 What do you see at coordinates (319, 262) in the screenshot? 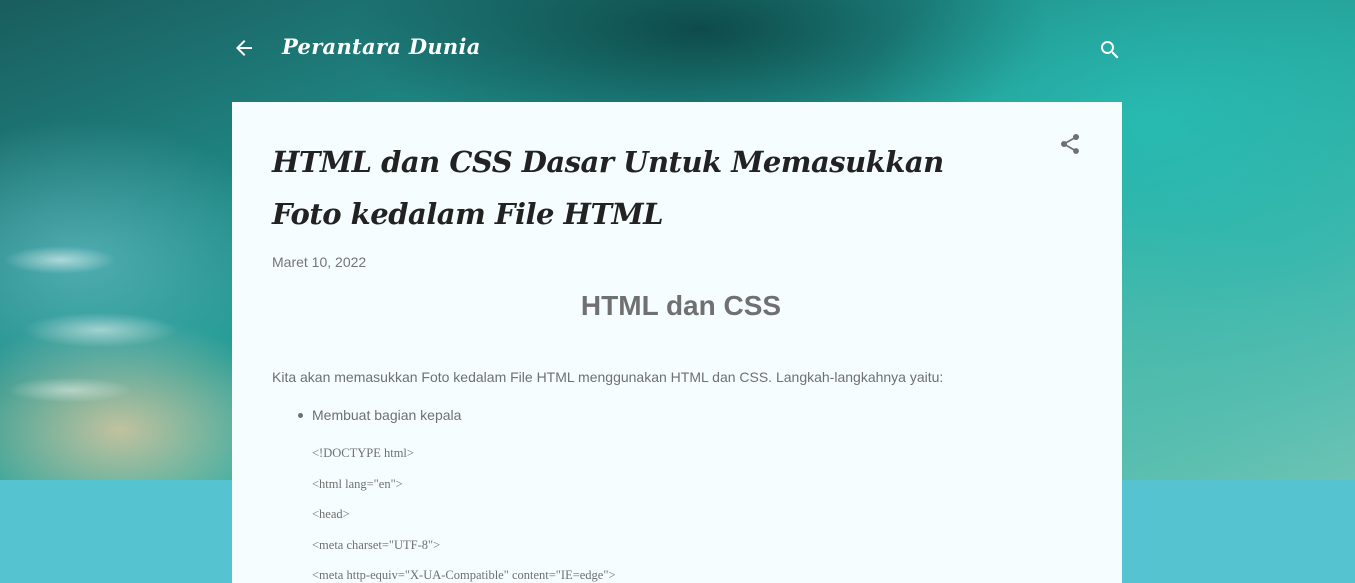
I see `post-date: Maret 10, 2022` at bounding box center [319, 262].